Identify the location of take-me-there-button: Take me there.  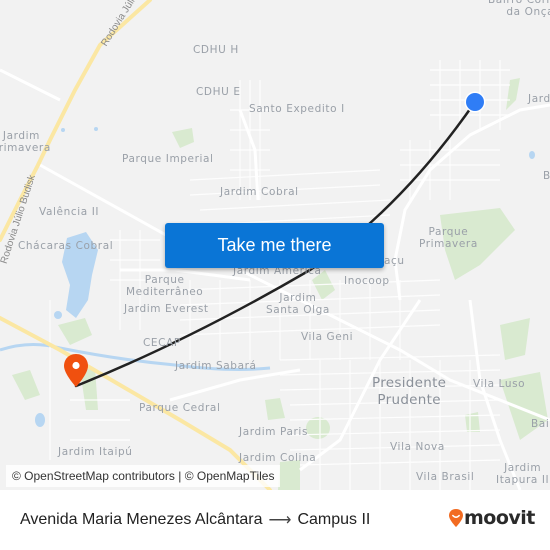
(274, 245).